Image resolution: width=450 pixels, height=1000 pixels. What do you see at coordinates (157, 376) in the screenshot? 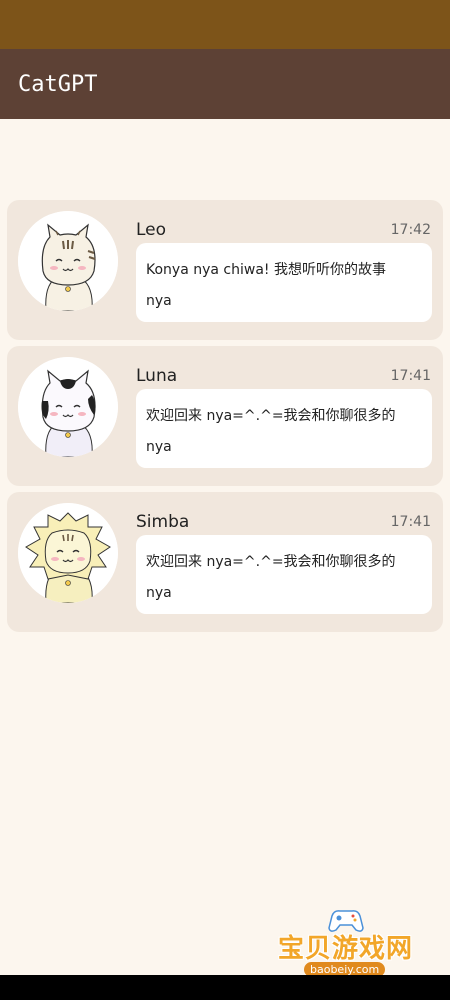
I see `chat-name: Luna` at bounding box center [157, 376].